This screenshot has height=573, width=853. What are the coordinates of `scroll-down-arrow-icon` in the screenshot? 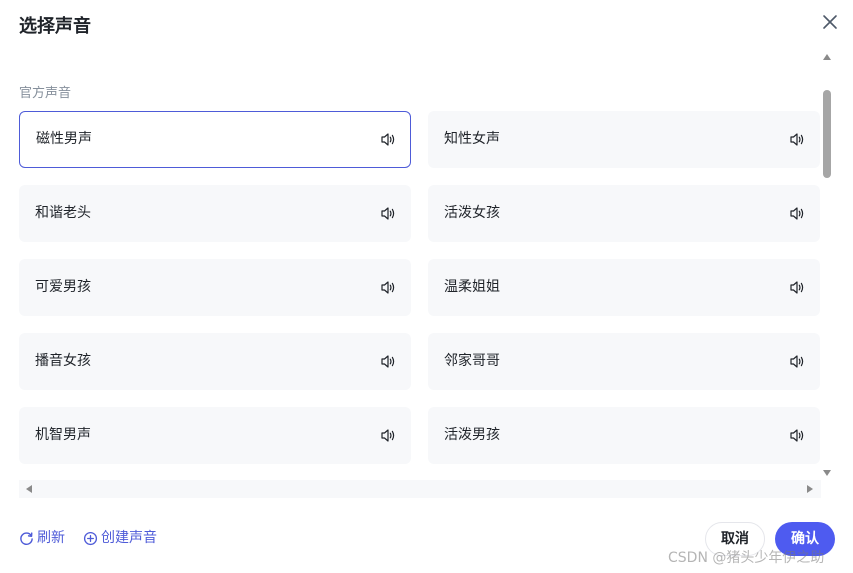 It's located at (827, 473).